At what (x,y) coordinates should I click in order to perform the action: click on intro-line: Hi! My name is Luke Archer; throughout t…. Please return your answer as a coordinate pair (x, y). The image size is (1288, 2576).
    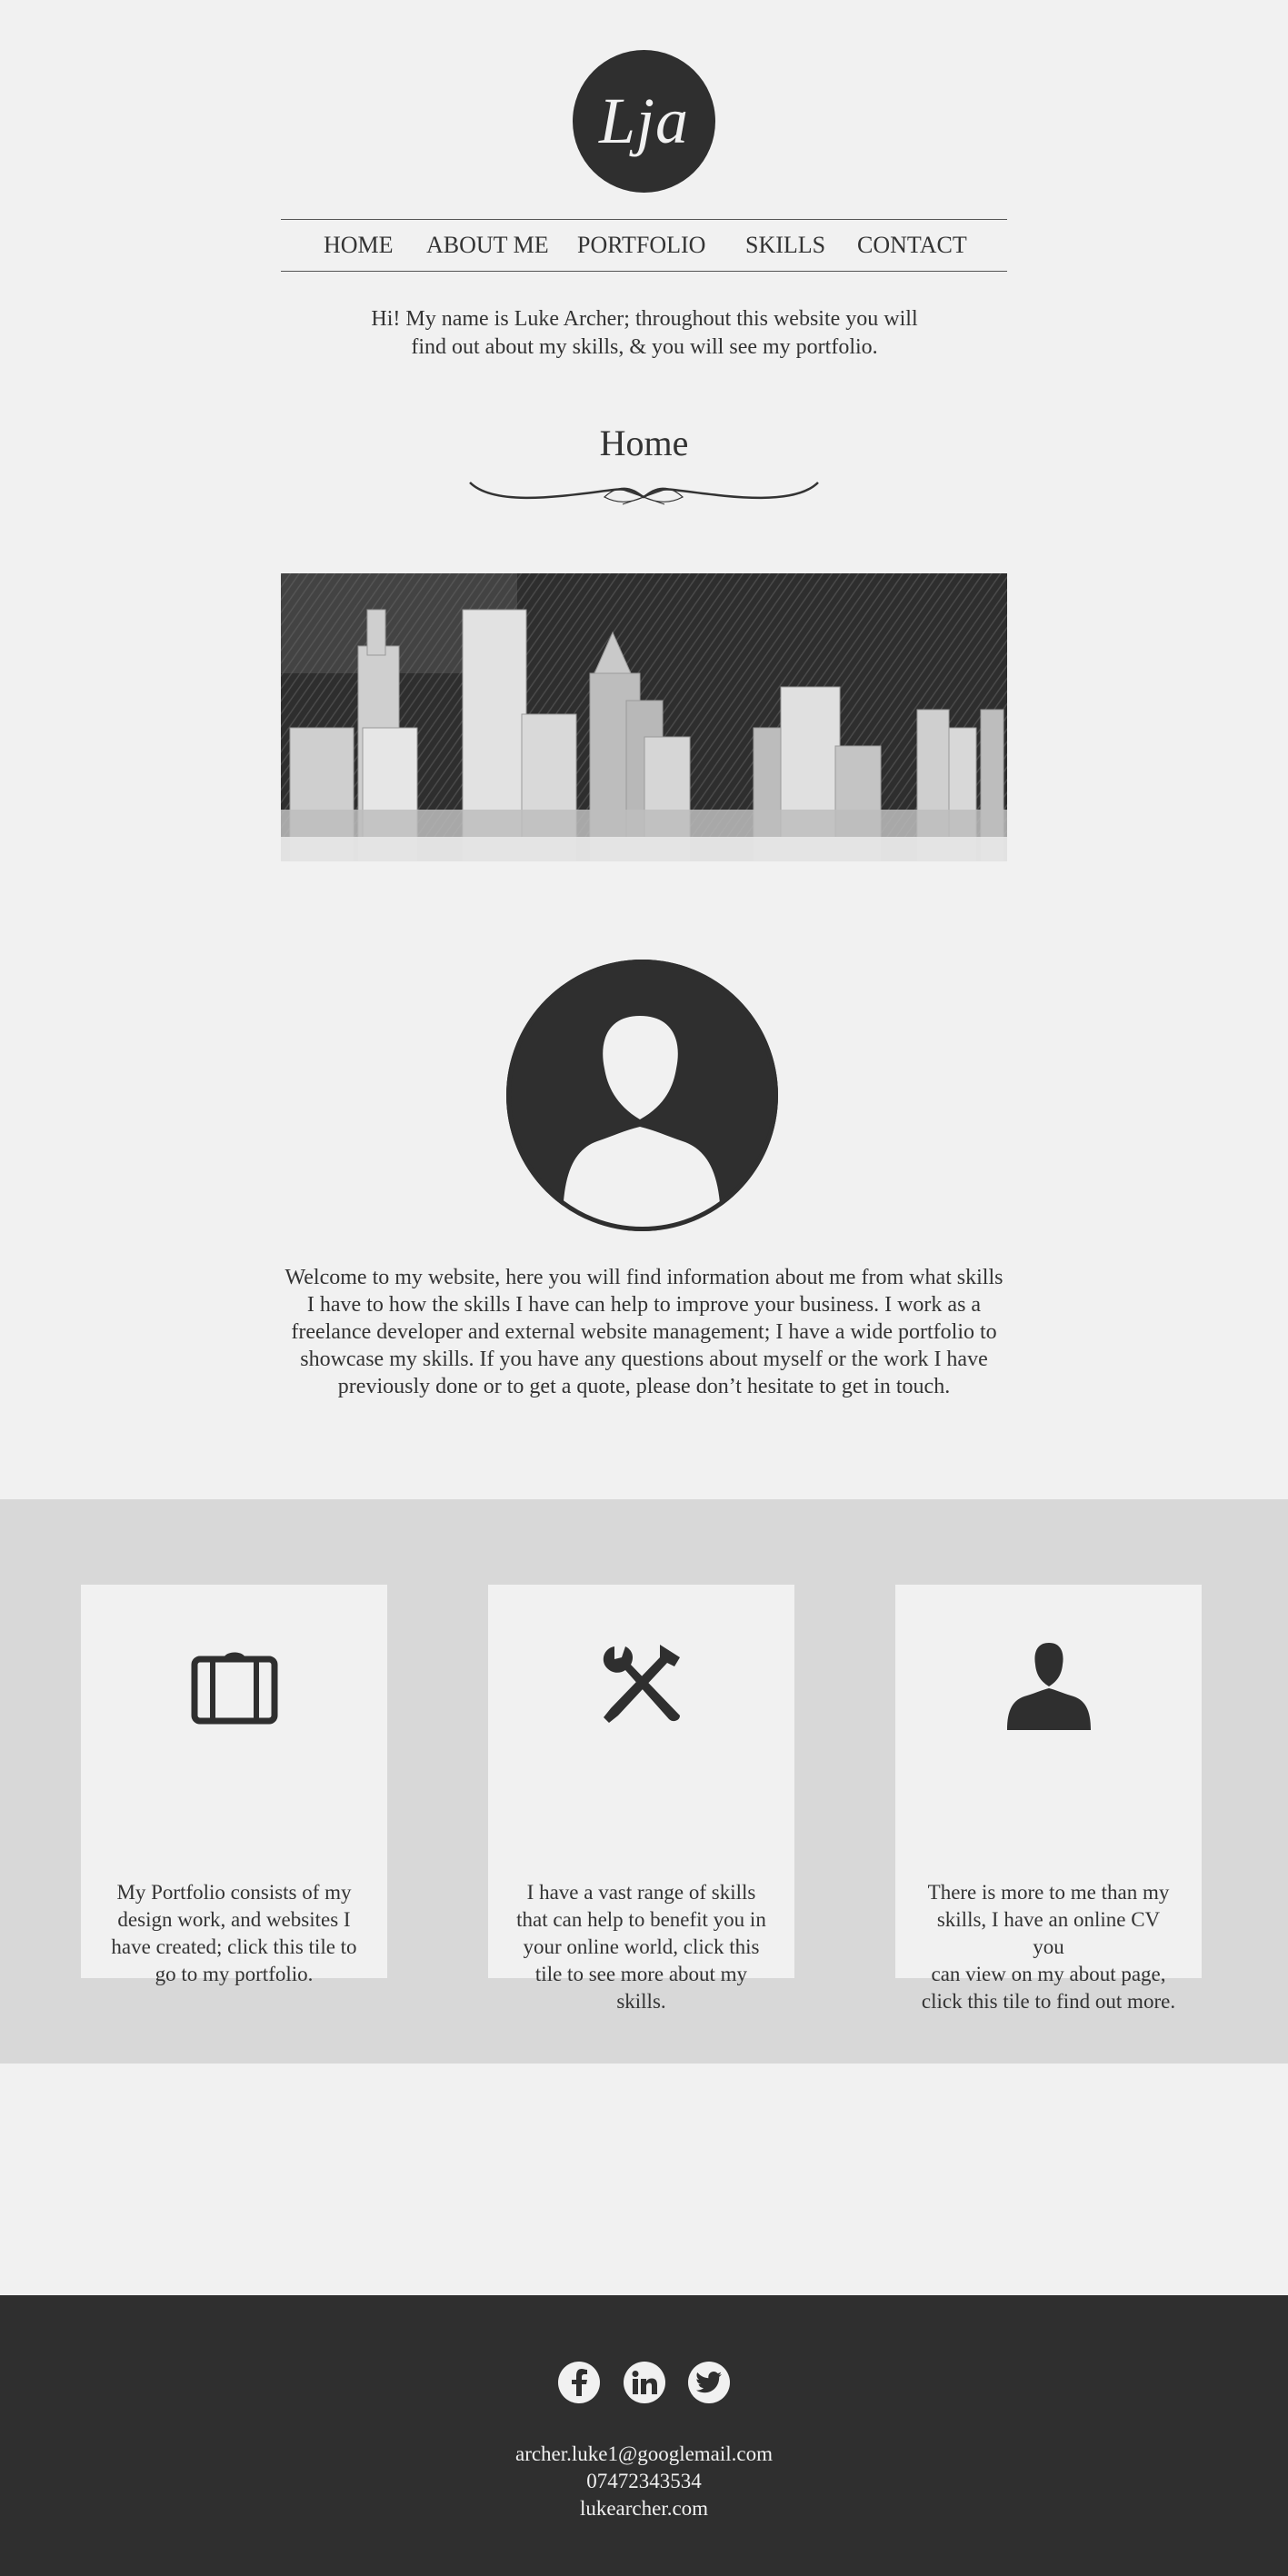
    Looking at the image, I should click on (644, 319).